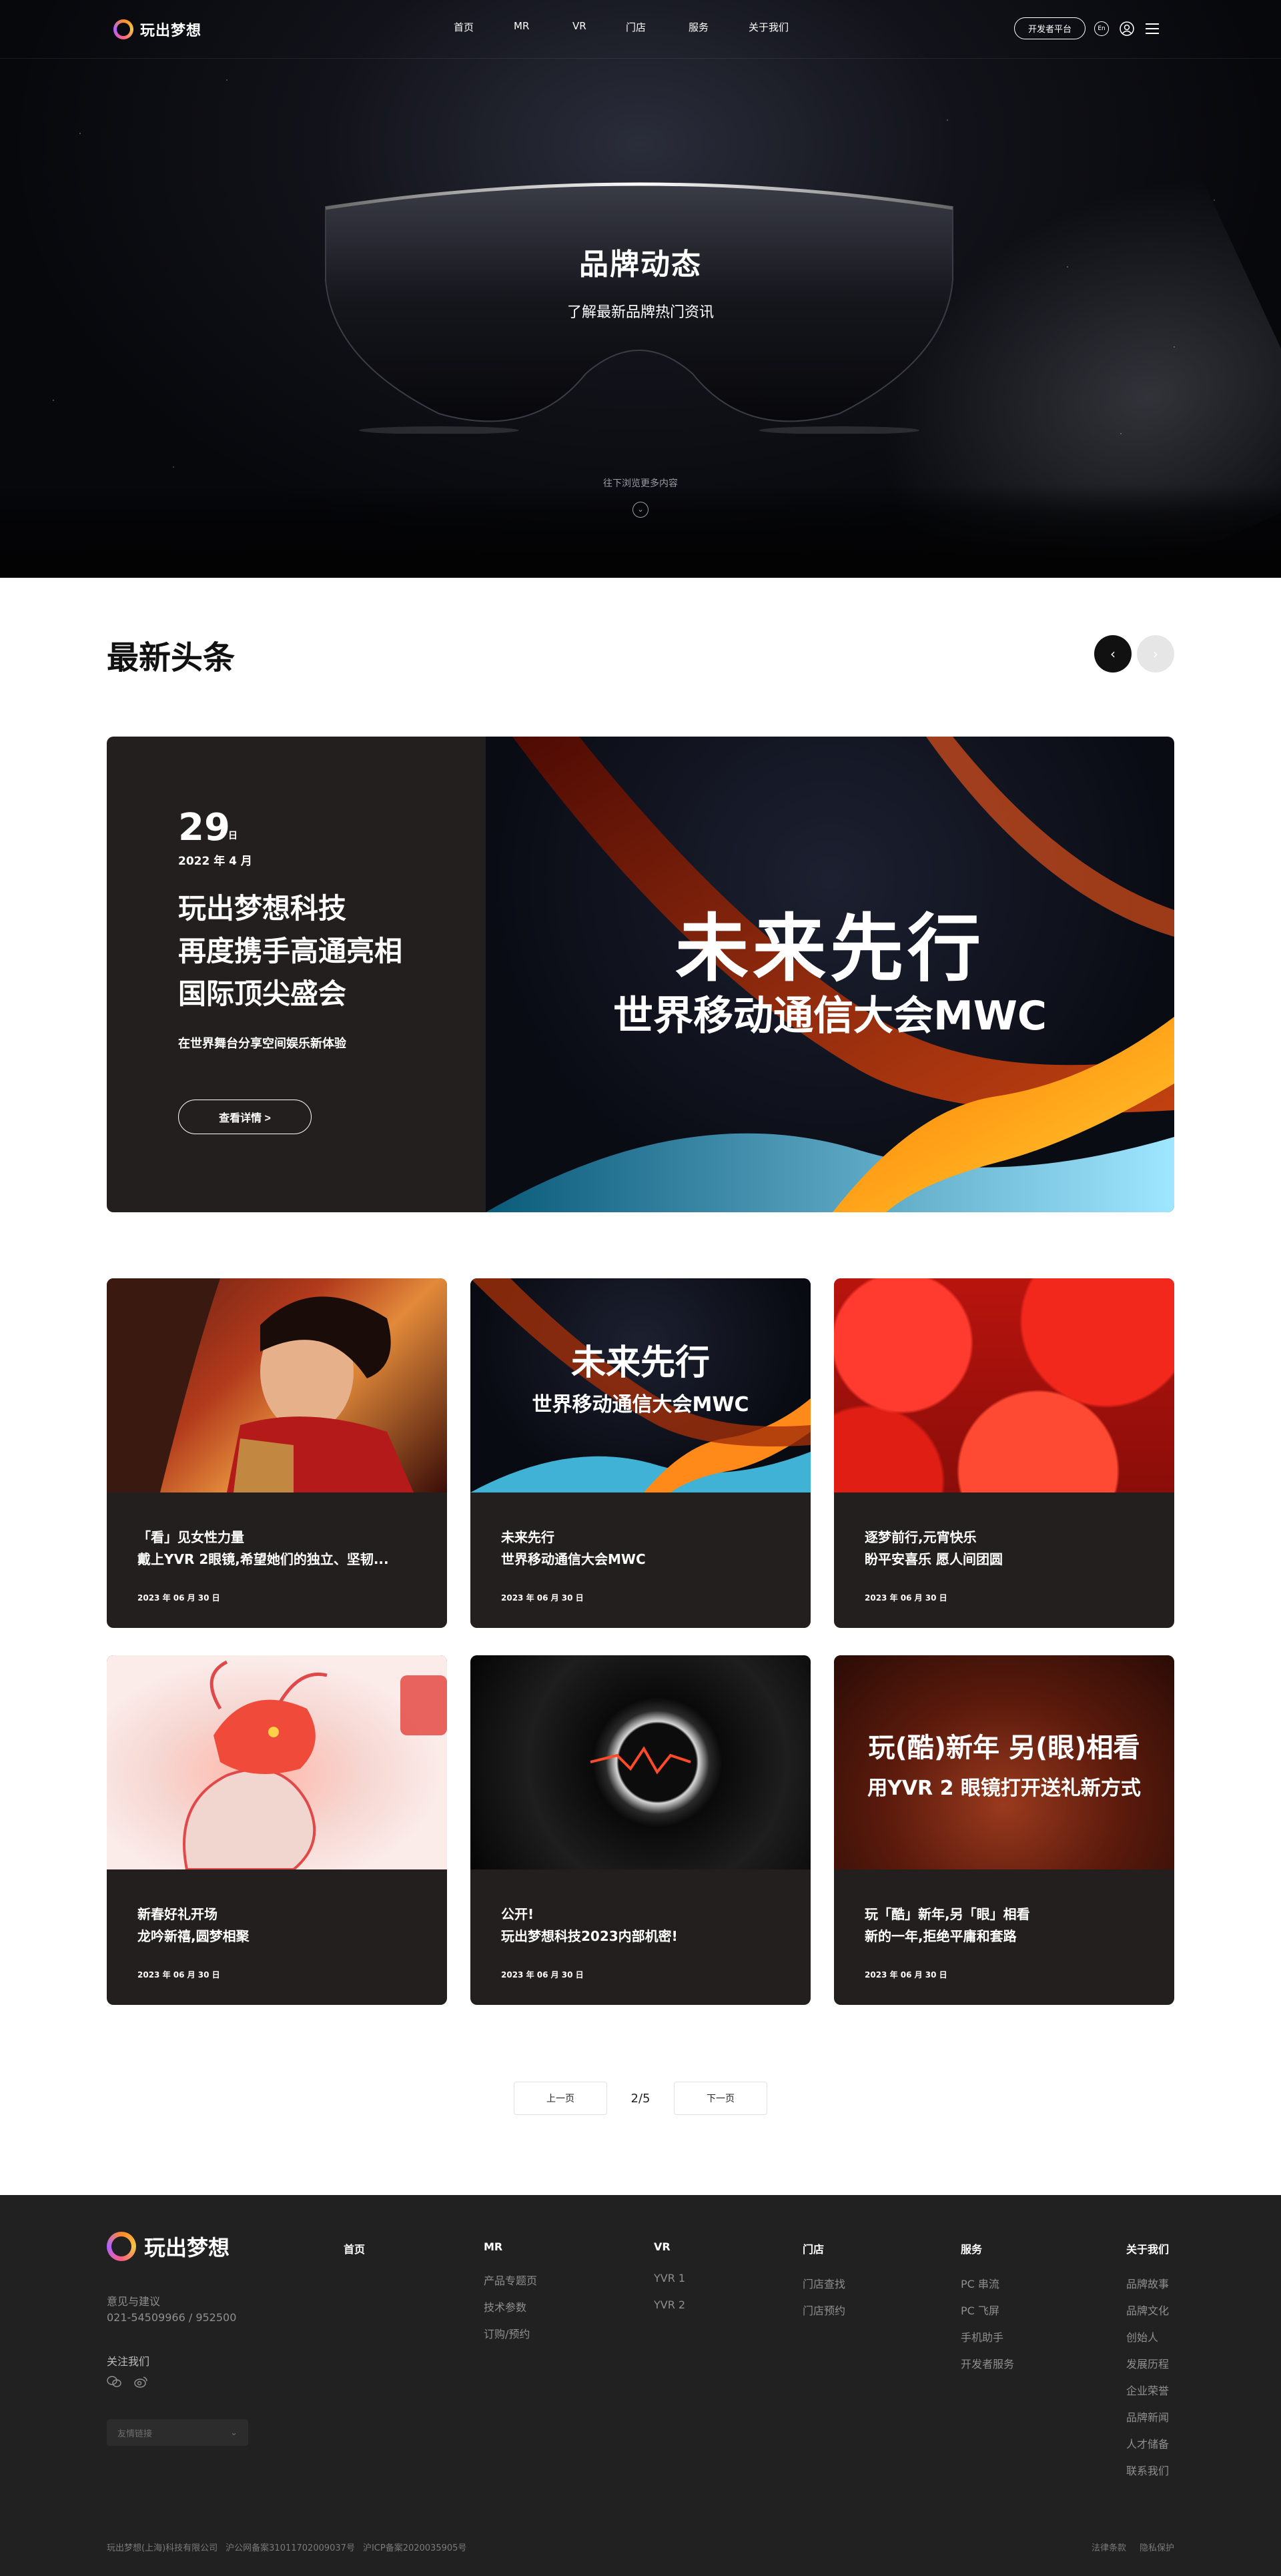 The width and height of the screenshot is (1281, 2576). I want to click on news-card-title-line: 玩「酷」新年,另「眼」相看, so click(948, 1914).